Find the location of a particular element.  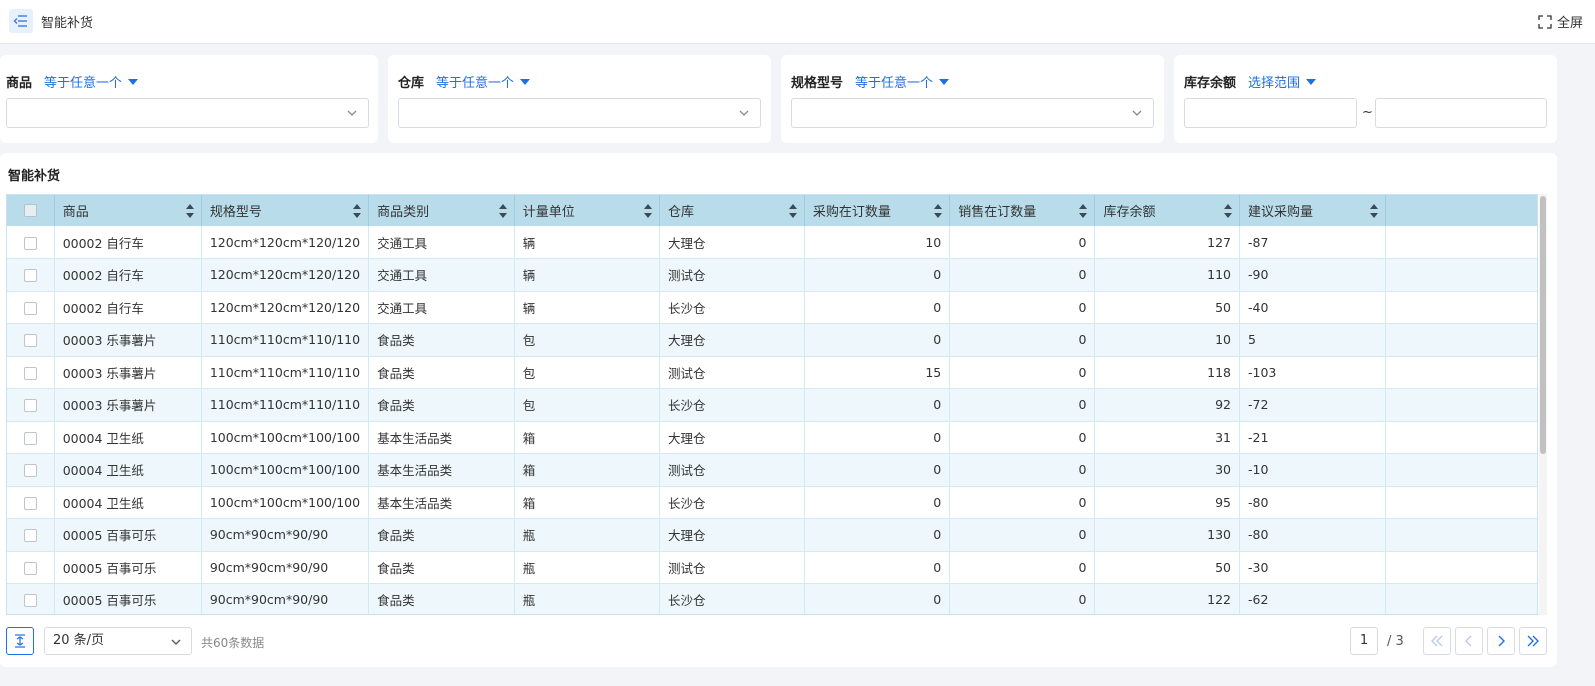

table-cell: 00002 自行车 is located at coordinates (128, 275).